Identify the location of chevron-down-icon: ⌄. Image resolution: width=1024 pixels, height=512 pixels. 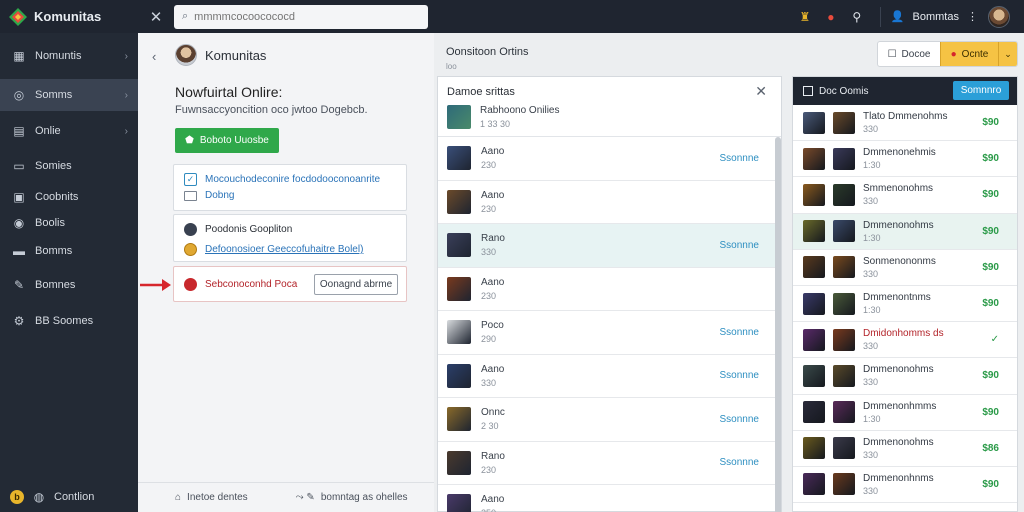
(1007, 54).